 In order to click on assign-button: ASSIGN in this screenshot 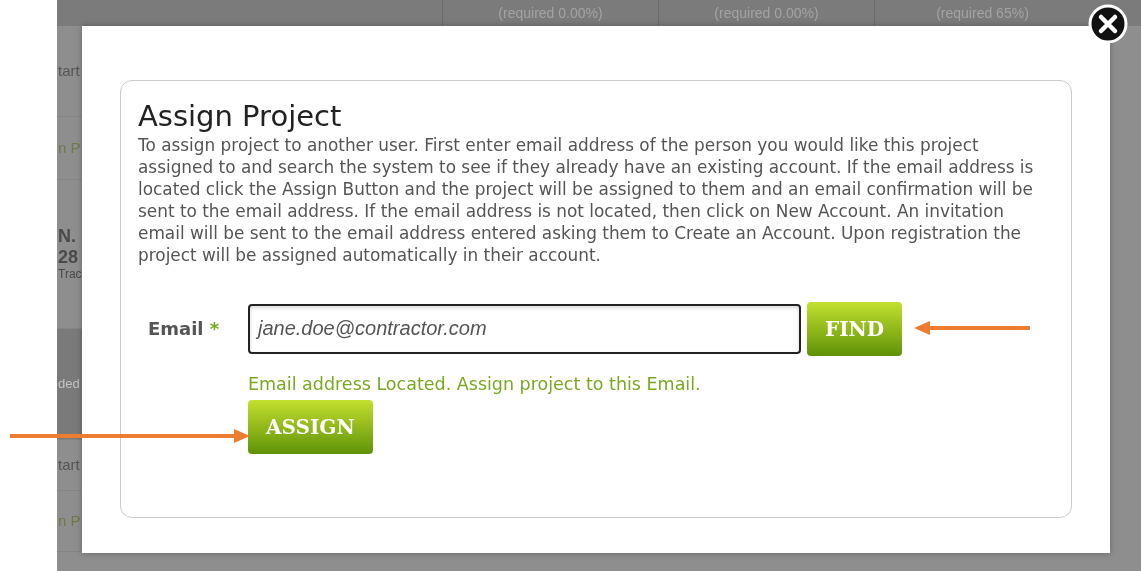, I will do `click(310, 426)`.